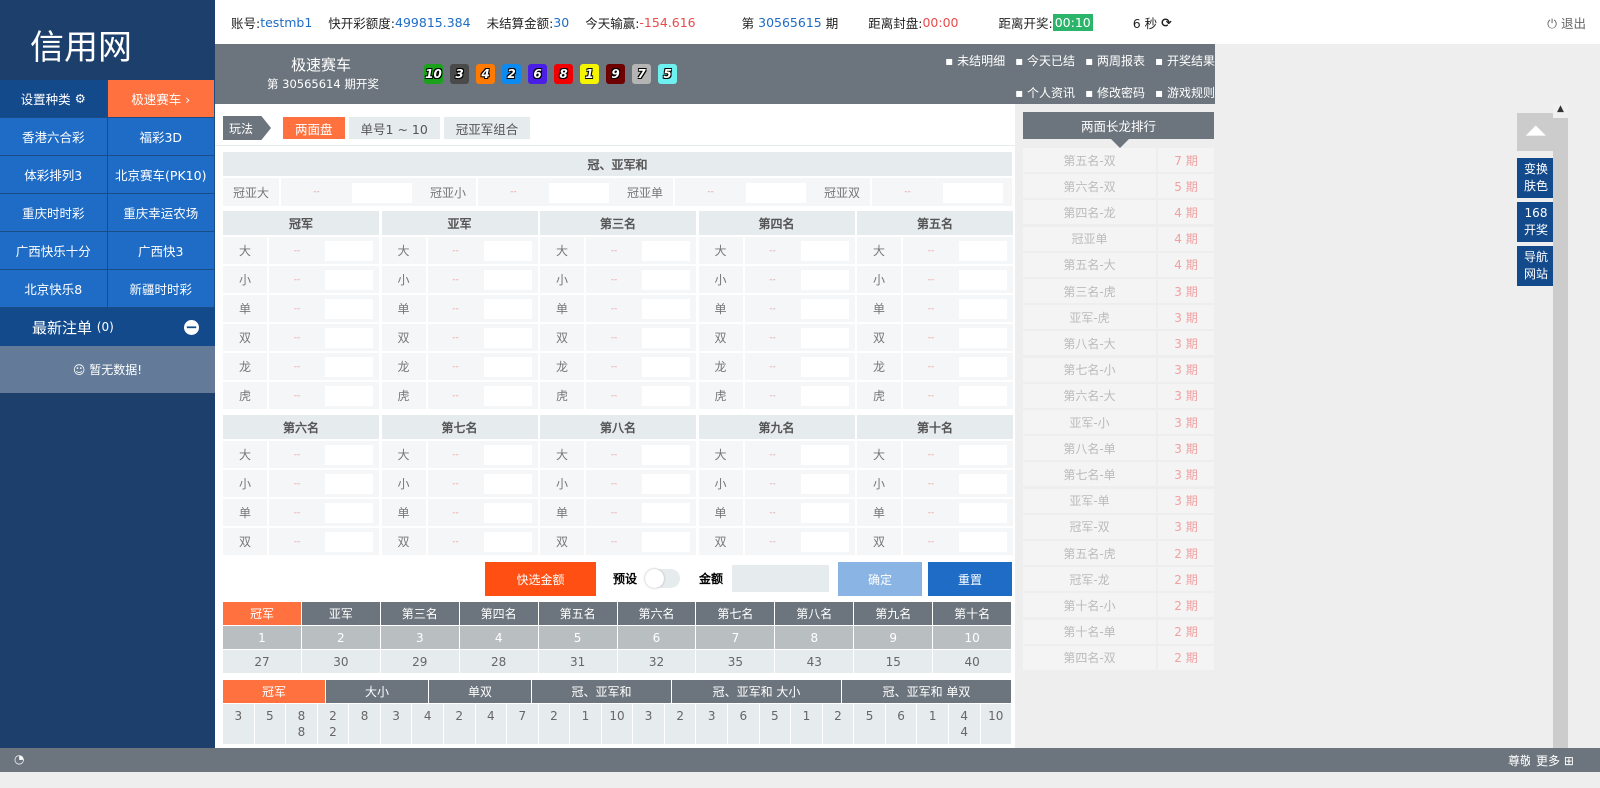 The height and width of the screenshot is (788, 1600). Describe the element at coordinates (1166, 22) in the screenshot. I see `refresh-icon: ⟳` at that location.